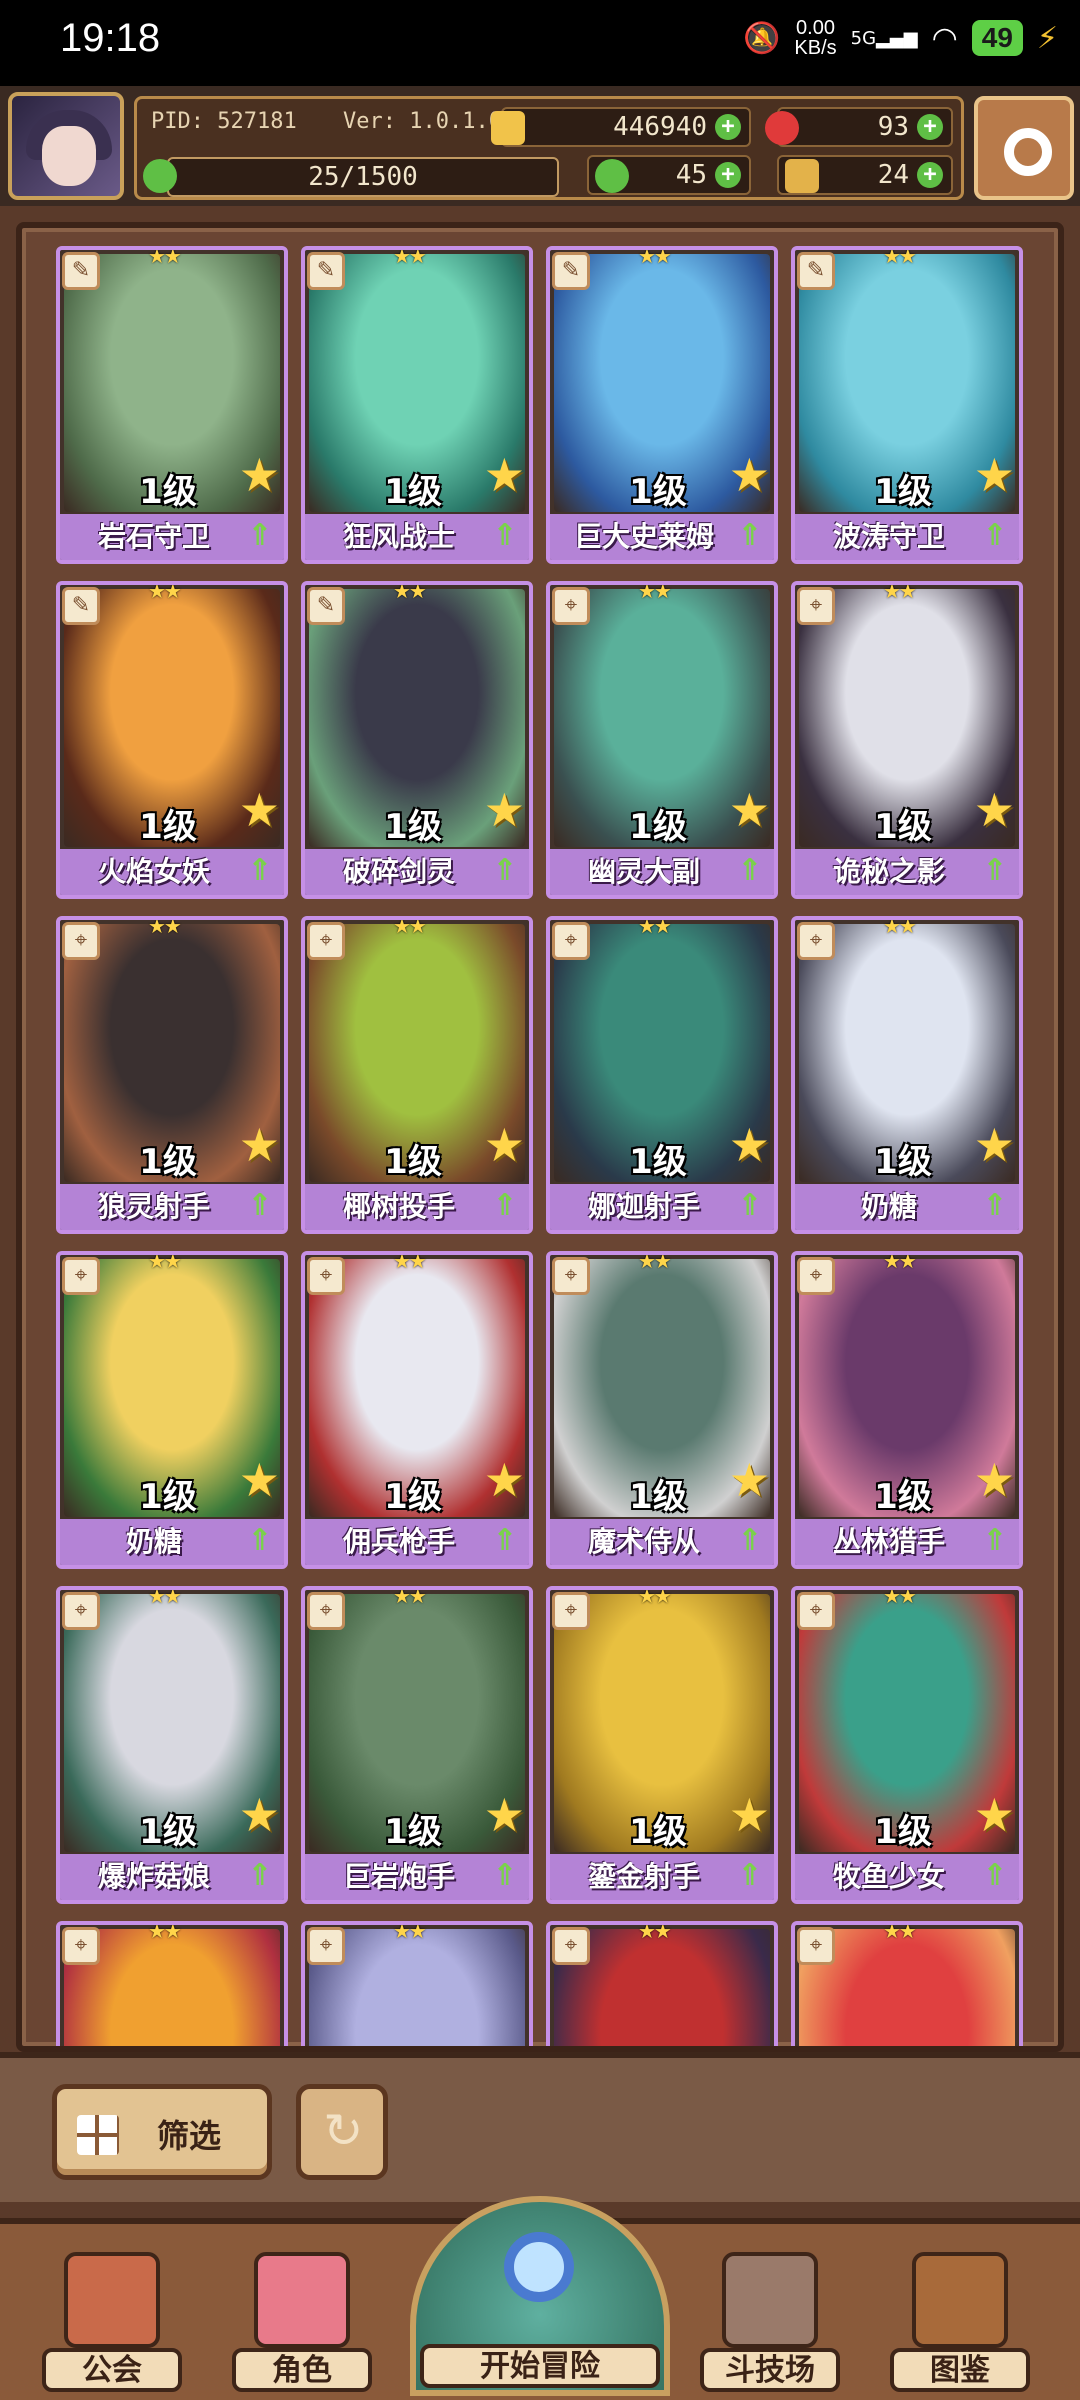 This screenshot has width=1080, height=2400. What do you see at coordinates (540, 2296) in the screenshot?
I see `start-adventure-button: 开始冒险` at bounding box center [540, 2296].